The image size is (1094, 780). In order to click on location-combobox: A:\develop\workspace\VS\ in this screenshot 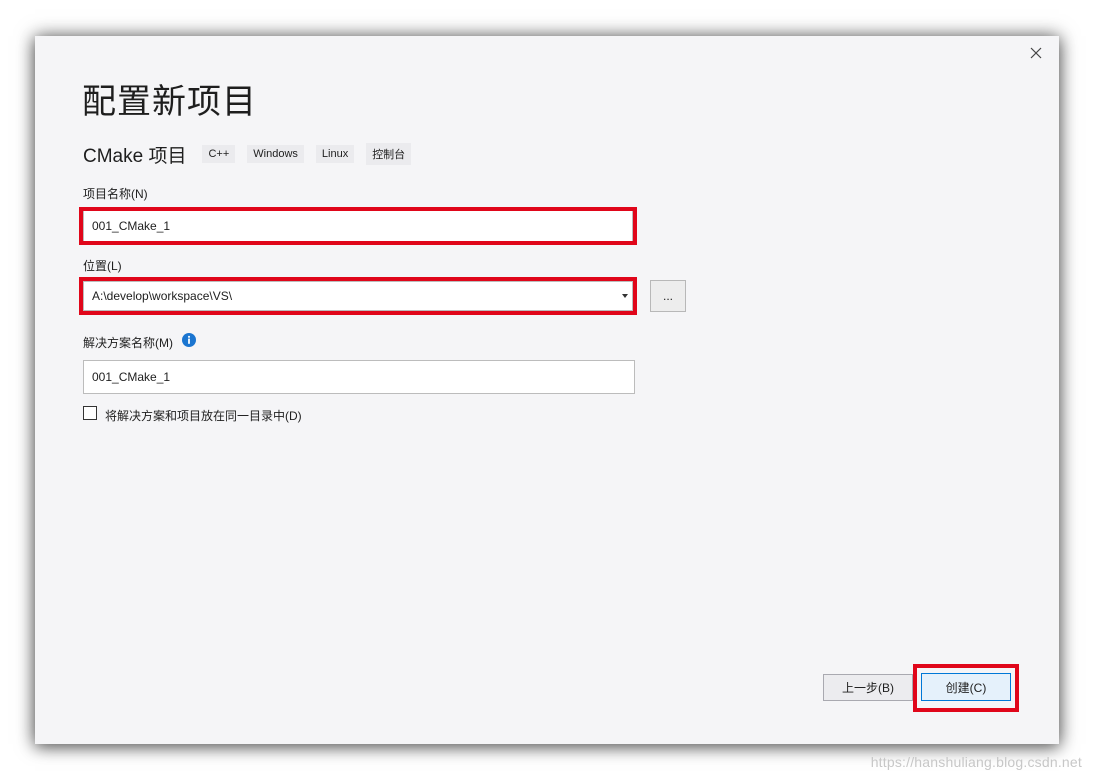, I will do `click(358, 296)`.